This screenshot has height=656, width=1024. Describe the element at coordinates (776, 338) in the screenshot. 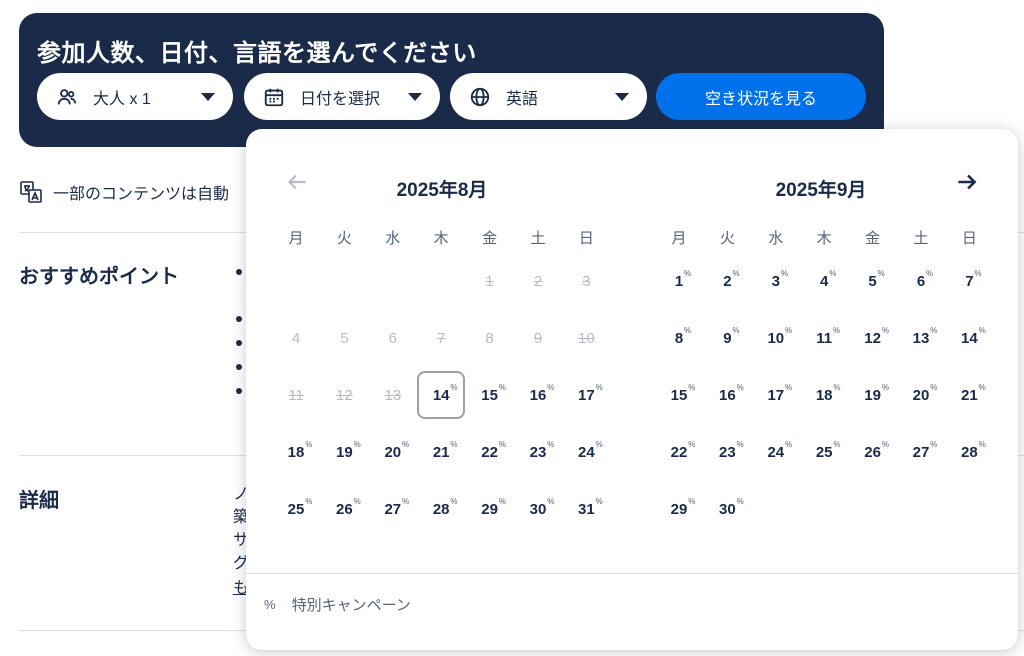

I see `calendar-day: 10%` at that location.